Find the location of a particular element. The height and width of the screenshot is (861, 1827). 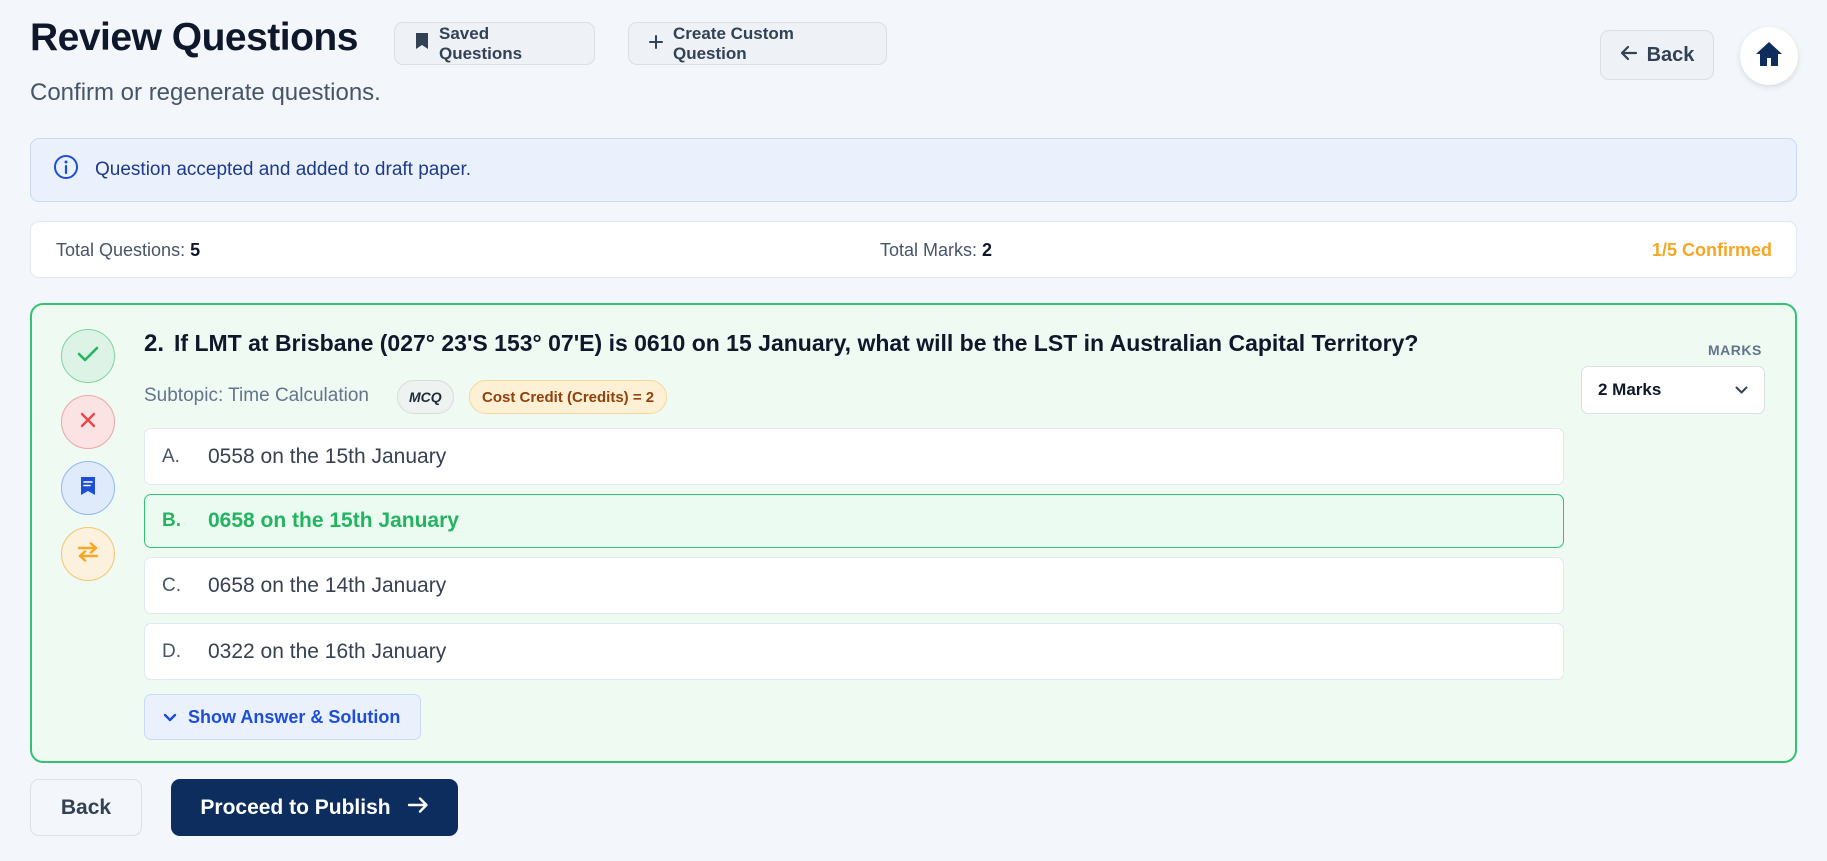

option-a: A. 0558 on the 15th January is located at coordinates (854, 456).